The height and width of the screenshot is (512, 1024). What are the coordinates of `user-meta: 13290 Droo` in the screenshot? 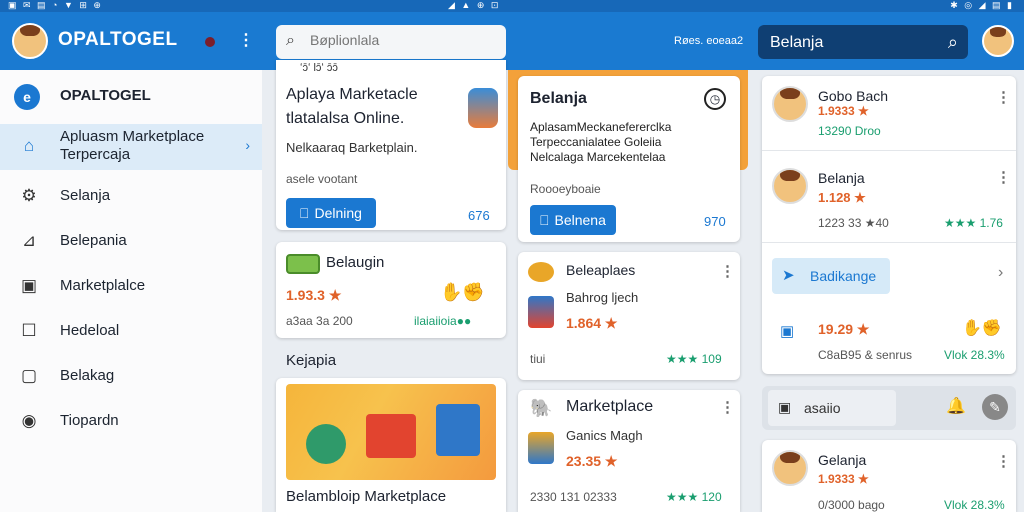 It's located at (849, 131).